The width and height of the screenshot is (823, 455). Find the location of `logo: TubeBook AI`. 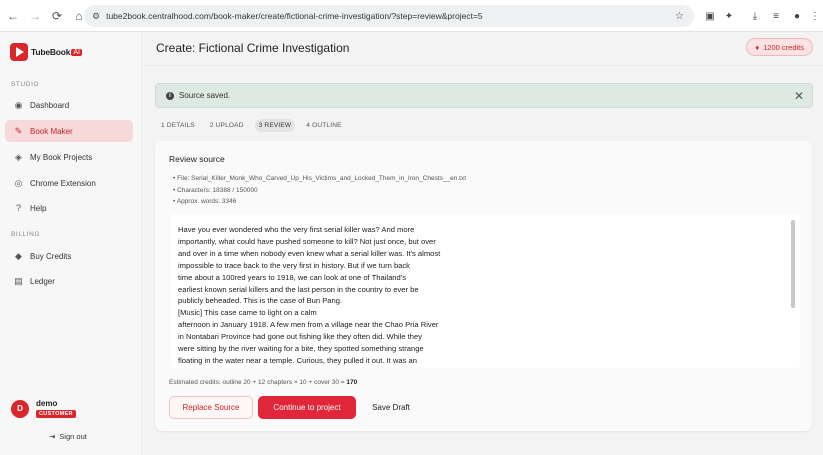

logo: TubeBook AI is located at coordinates (46, 52).